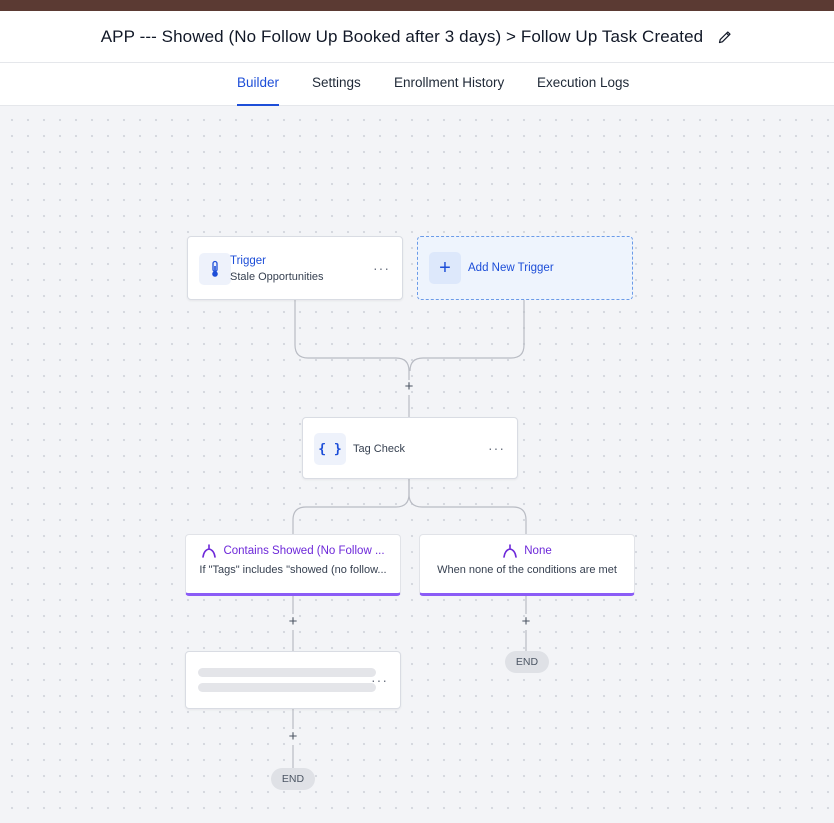  I want to click on branch-none: None When none of the conditions are met, so click(527, 565).